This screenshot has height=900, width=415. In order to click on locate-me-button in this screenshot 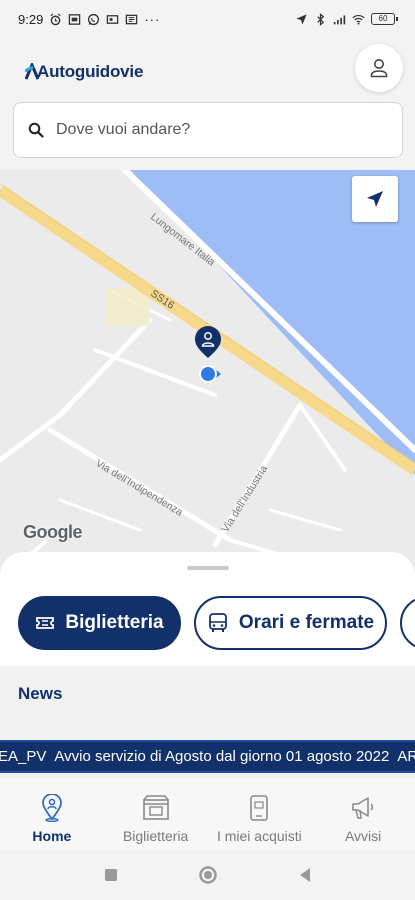, I will do `click(375, 199)`.